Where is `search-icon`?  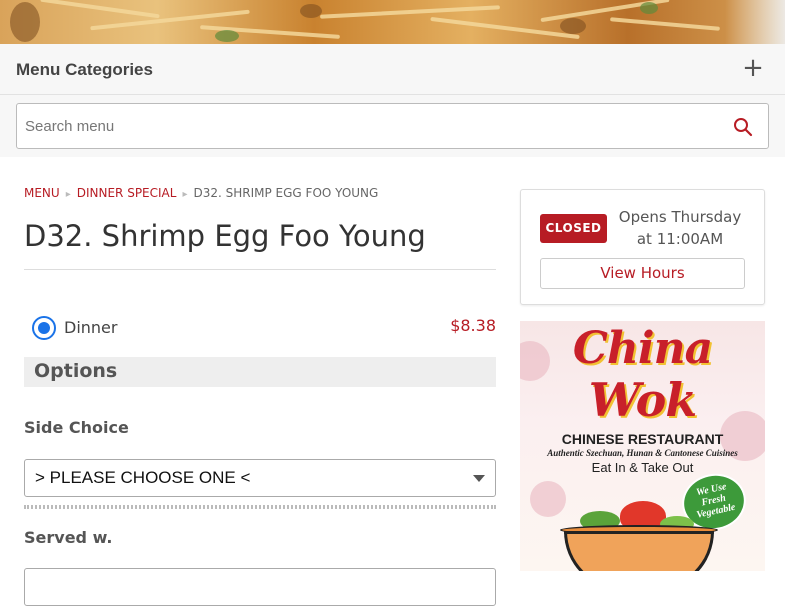 search-icon is located at coordinates (743, 127).